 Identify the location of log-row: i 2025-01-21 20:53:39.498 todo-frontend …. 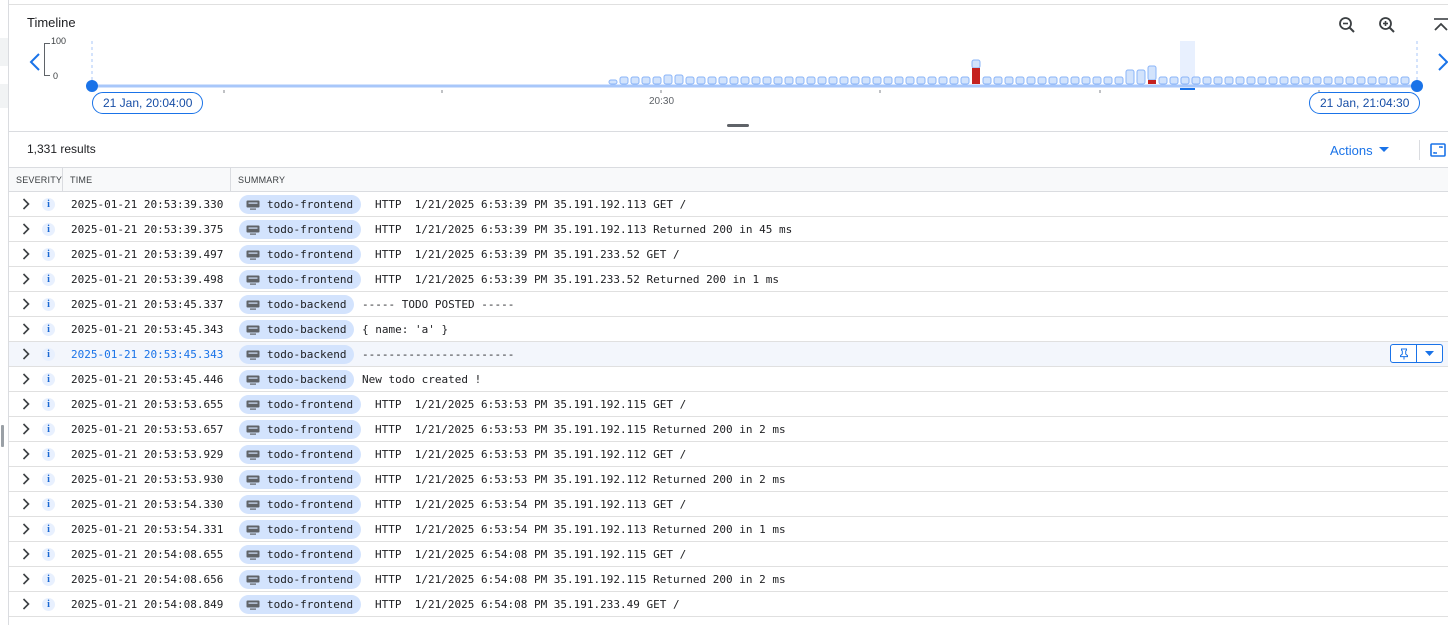
(728, 279).